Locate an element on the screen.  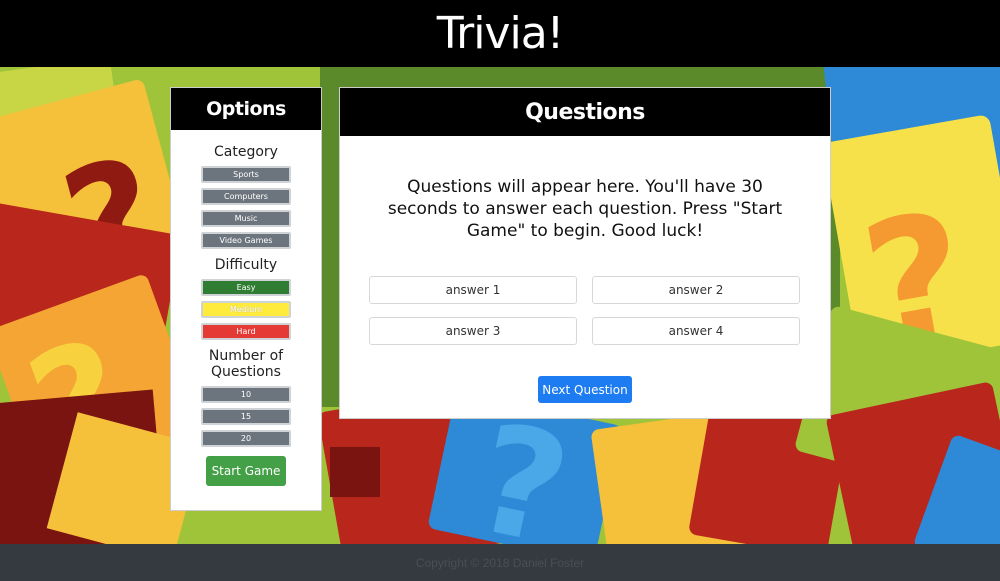
question-count-label-line2: Questions is located at coordinates (246, 372).